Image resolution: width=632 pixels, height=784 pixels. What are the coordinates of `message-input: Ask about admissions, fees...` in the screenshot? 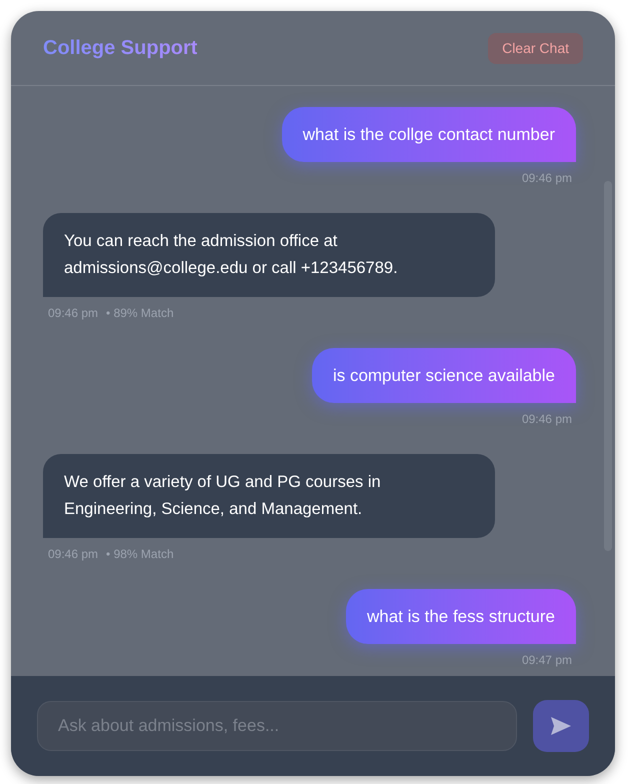 It's located at (277, 726).